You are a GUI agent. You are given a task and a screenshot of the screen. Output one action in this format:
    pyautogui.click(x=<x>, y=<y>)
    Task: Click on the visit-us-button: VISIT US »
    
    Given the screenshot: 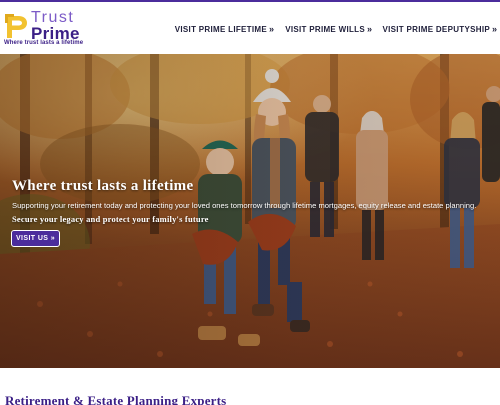 What is the action you would take?
    pyautogui.click(x=35, y=238)
    